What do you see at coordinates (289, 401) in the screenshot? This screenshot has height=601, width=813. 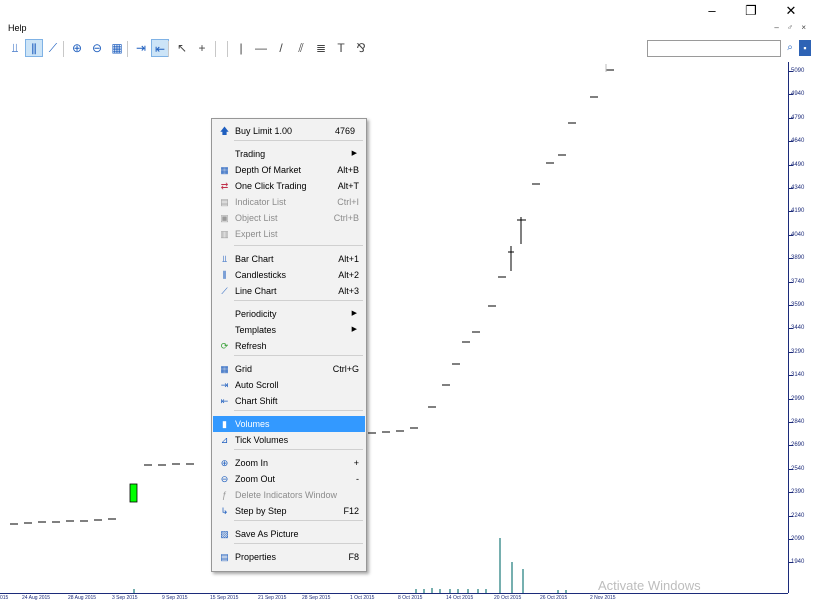 I see `menu-item-chart-shift: ⇤ Chart Shift` at bounding box center [289, 401].